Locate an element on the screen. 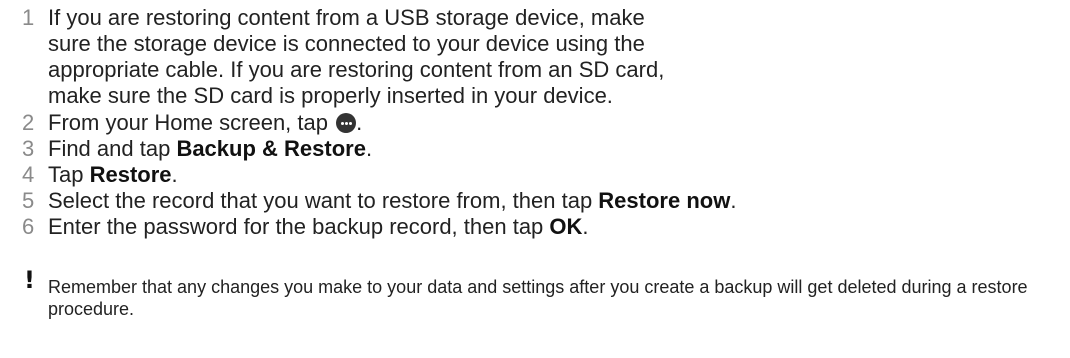  step-text: Find and tap Backup & Restore. is located at coordinates (363, 149).